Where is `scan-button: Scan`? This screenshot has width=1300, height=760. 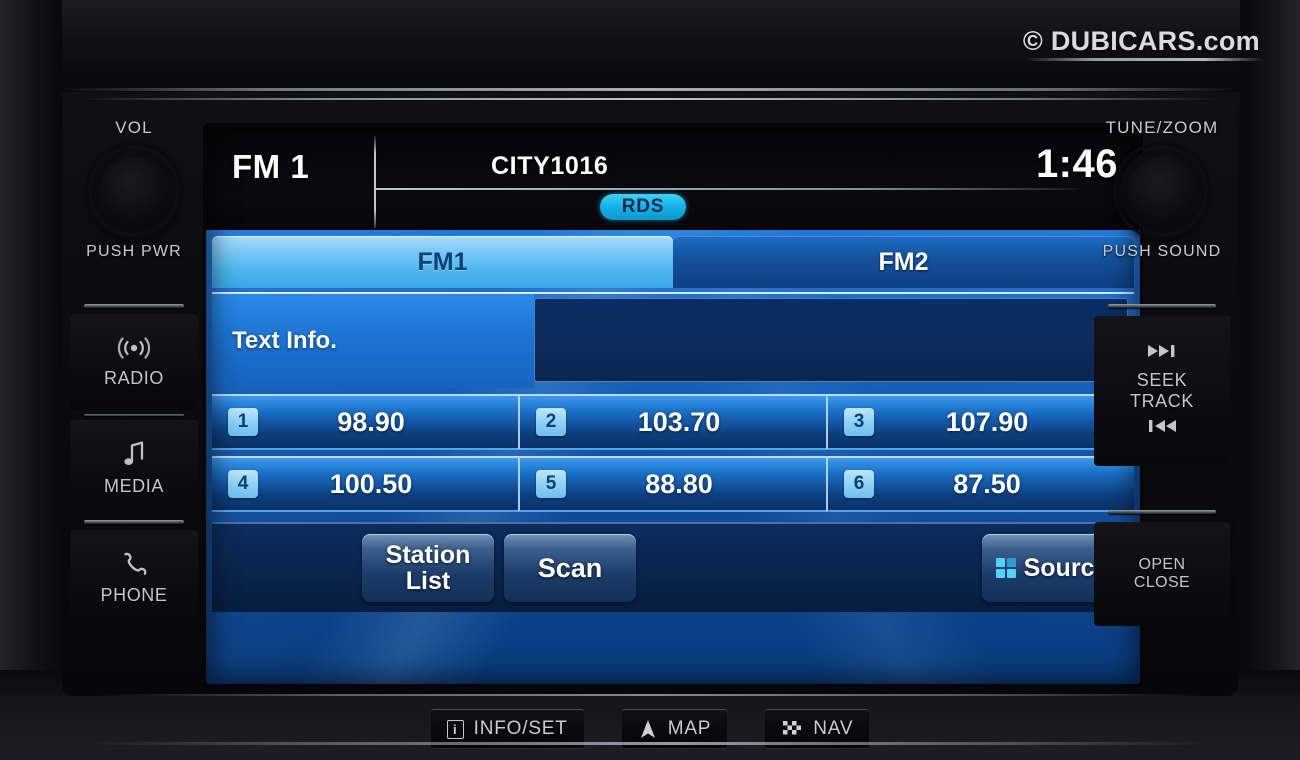
scan-button: Scan is located at coordinates (570, 568).